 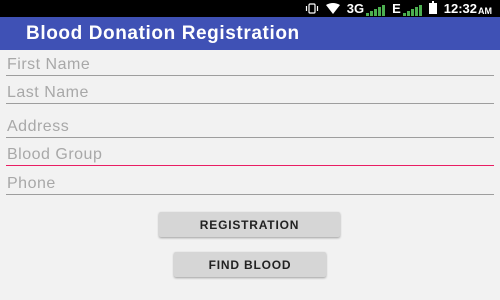 What do you see at coordinates (250, 93) in the screenshot?
I see `last-name-field` at bounding box center [250, 93].